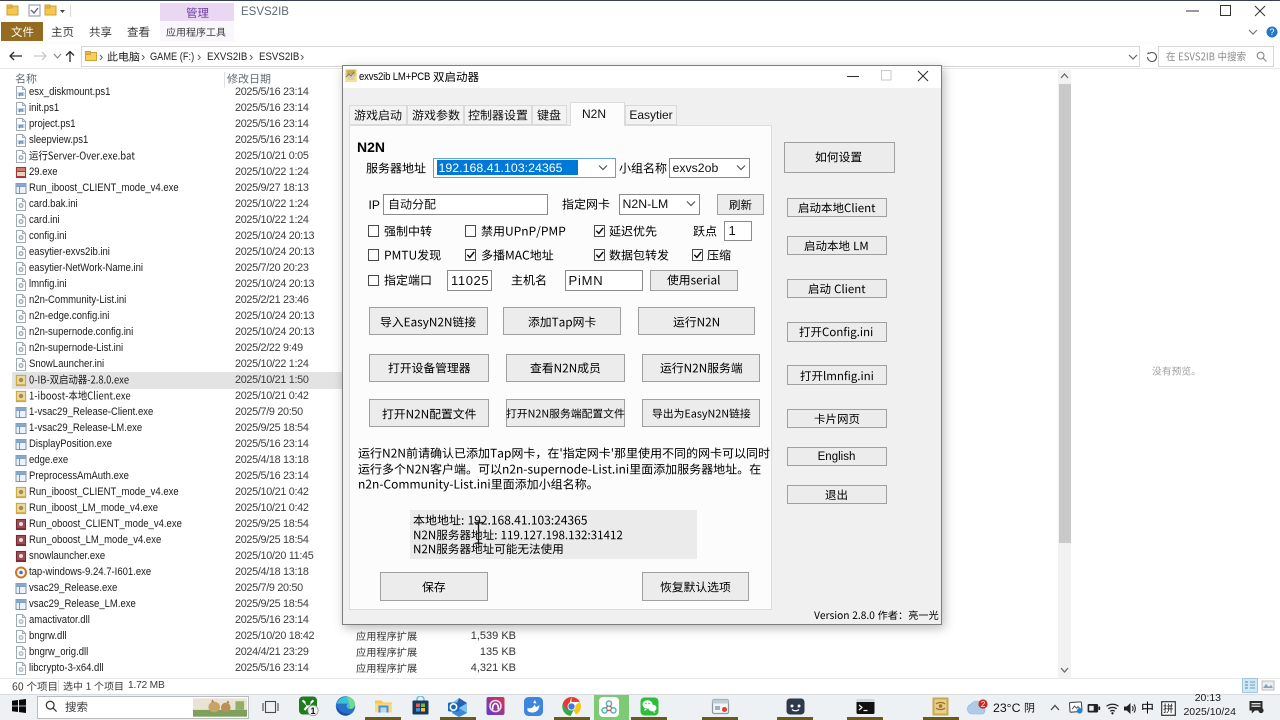  What do you see at coordinates (312, 711) in the screenshot?
I see `svg-text: 1` at bounding box center [312, 711].